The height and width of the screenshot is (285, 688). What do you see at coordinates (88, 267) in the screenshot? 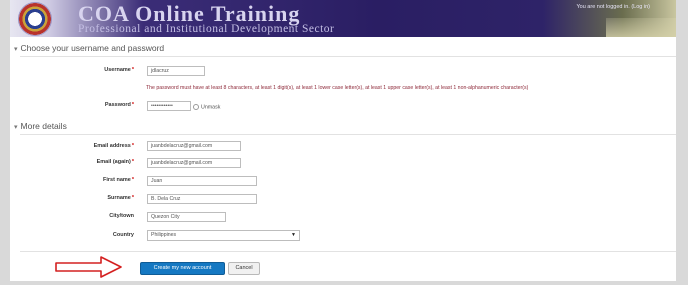
I see `arrow-right-icon` at bounding box center [88, 267].